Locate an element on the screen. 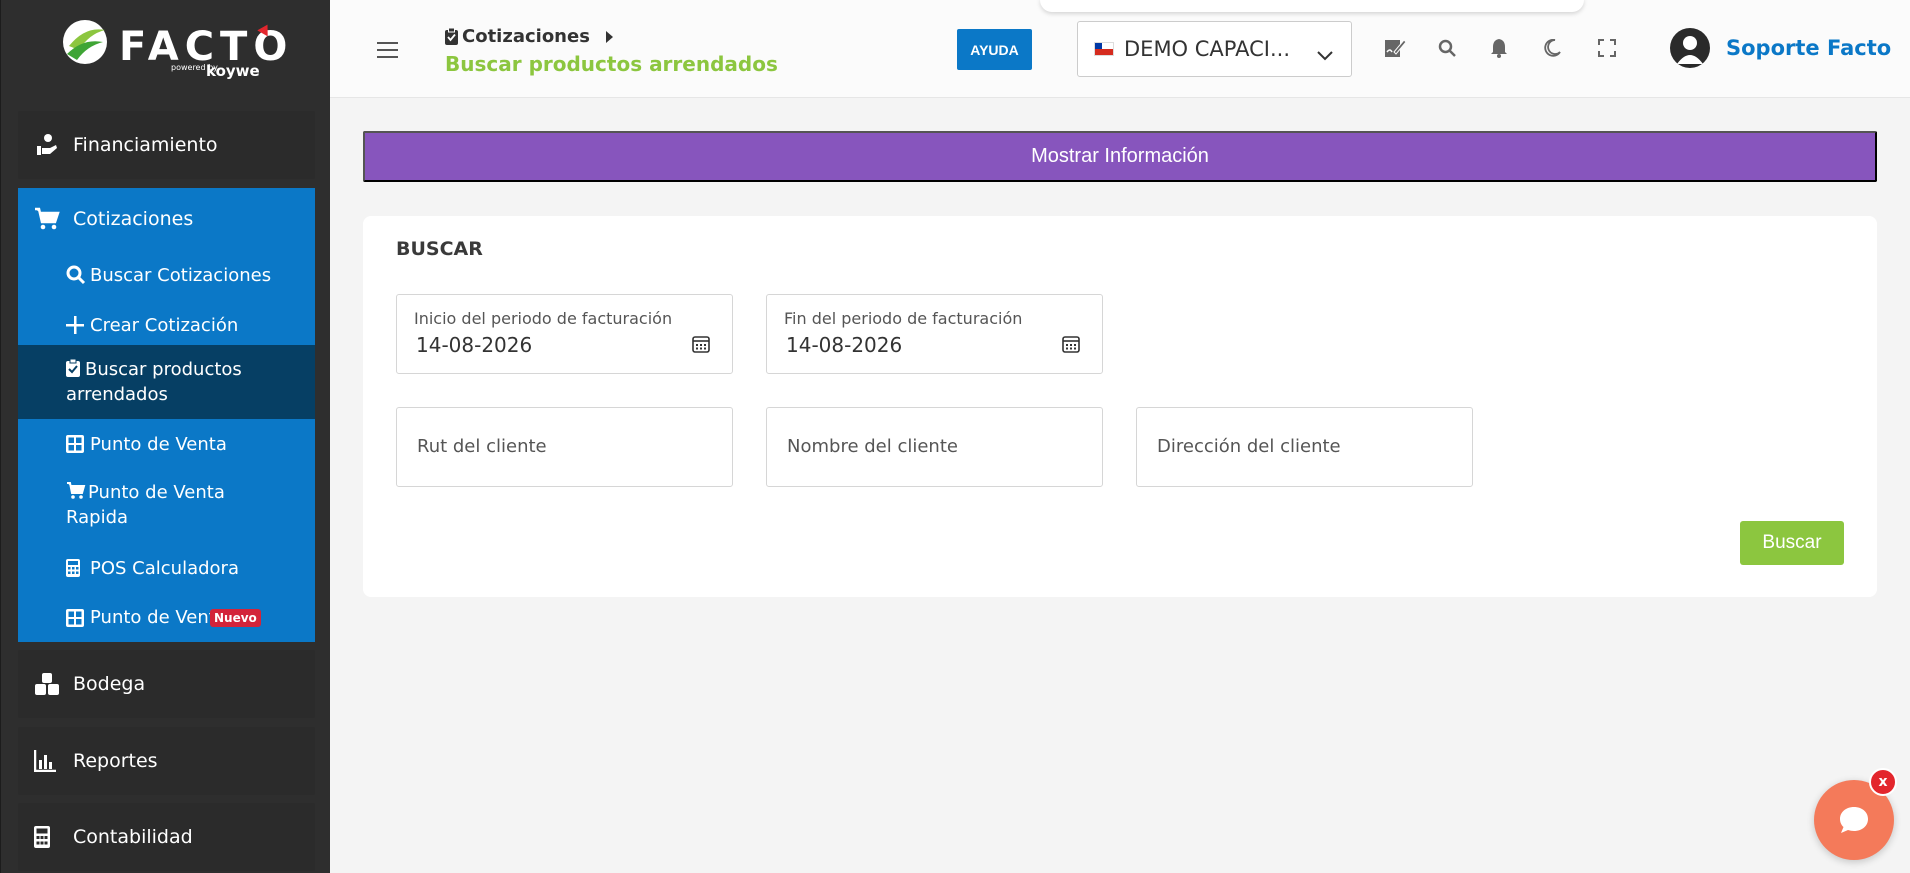 The height and width of the screenshot is (873, 1910). breadcrumb-label: Cotizaciones is located at coordinates (526, 36).